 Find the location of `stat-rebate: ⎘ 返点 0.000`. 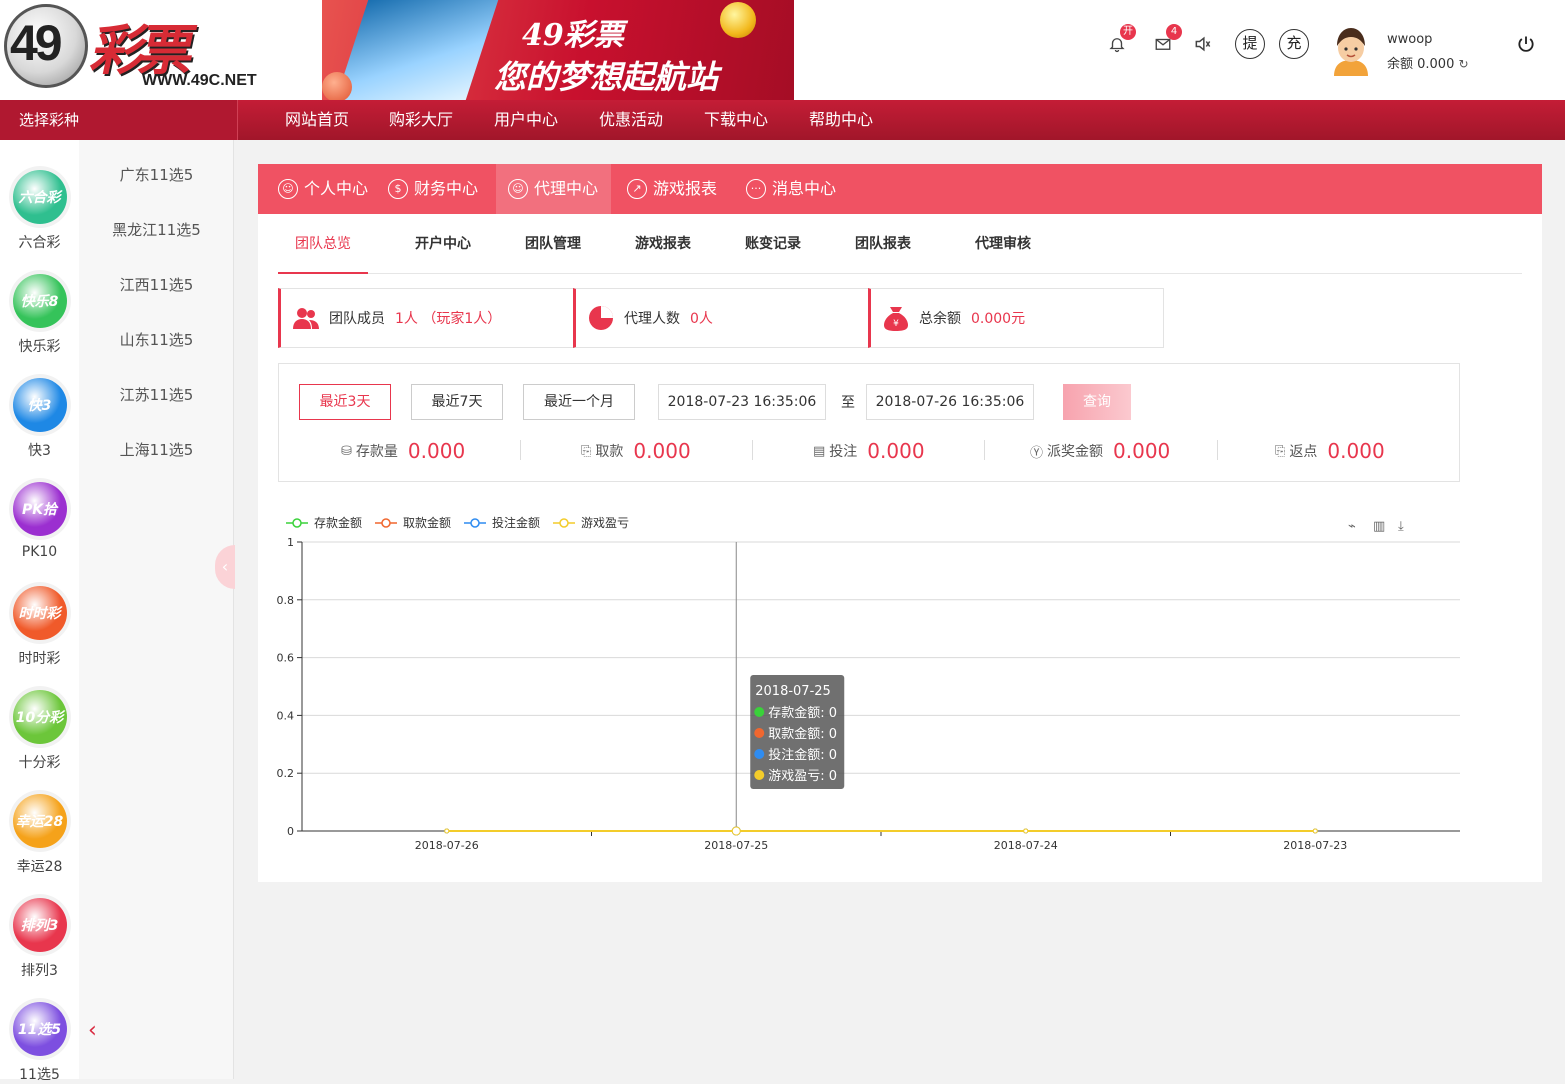

stat-rebate: ⎘ 返点 0.000 is located at coordinates (1330, 451).